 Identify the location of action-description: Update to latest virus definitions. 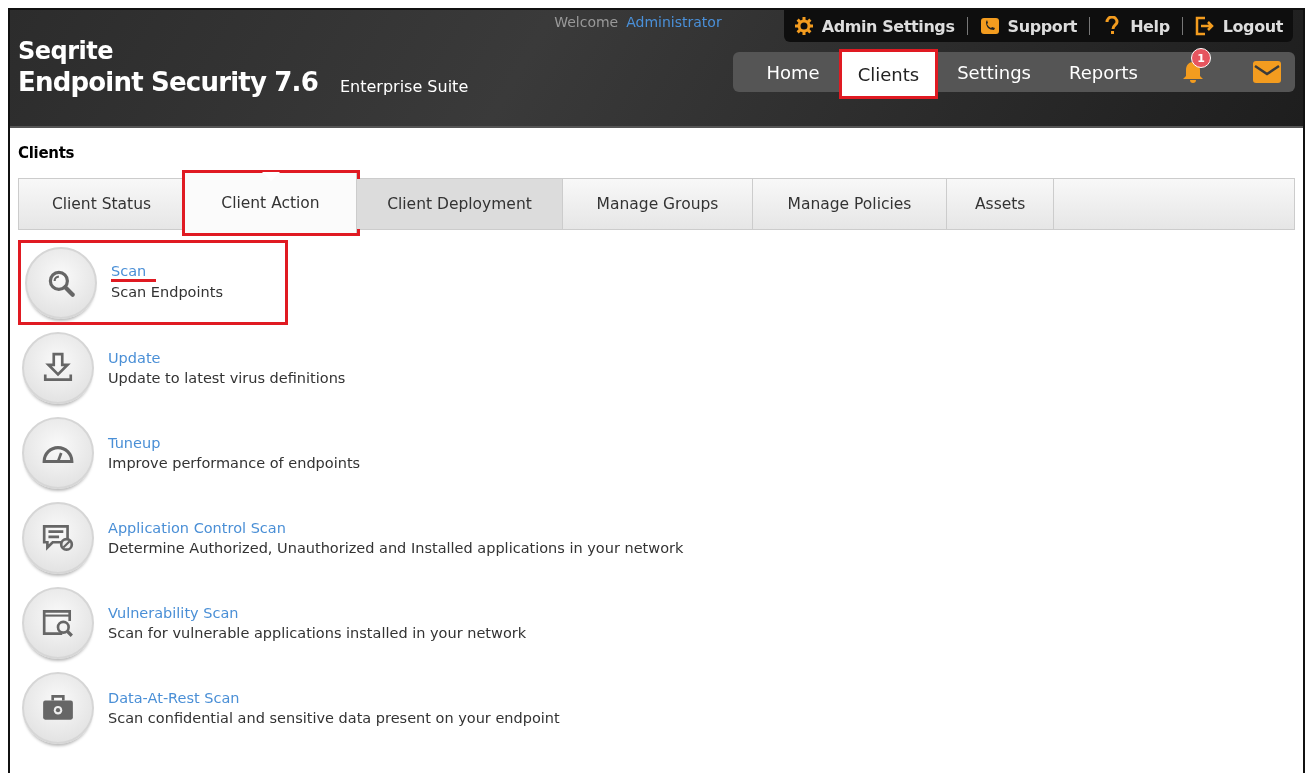
(227, 378).